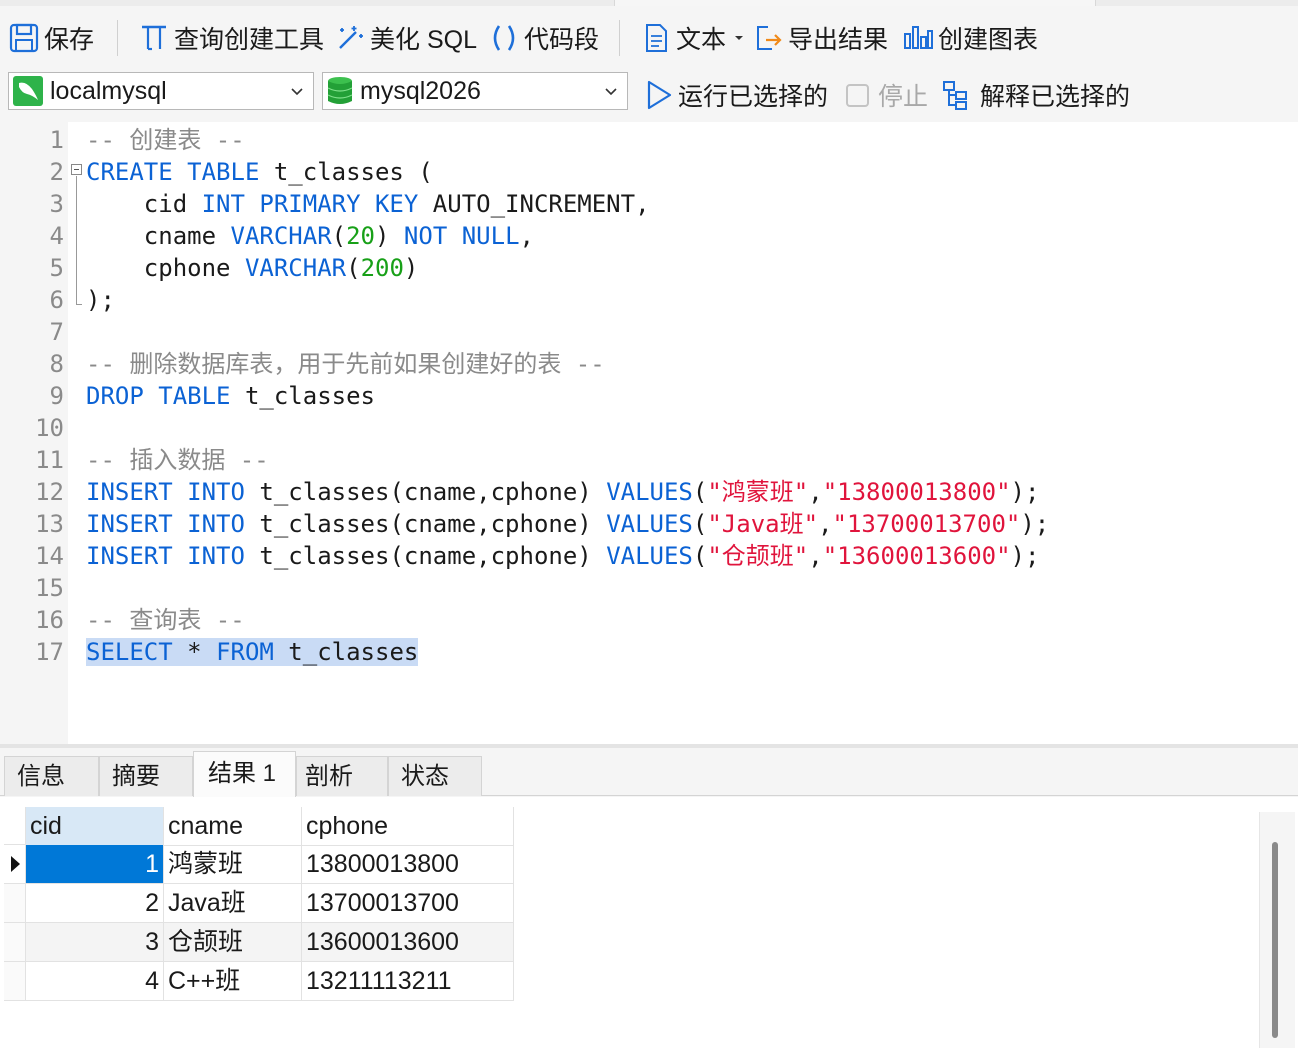 Image resolution: width=1298 pixels, height=1048 pixels. What do you see at coordinates (1275, 940) in the screenshot?
I see `scrollbar-thumb` at bounding box center [1275, 940].